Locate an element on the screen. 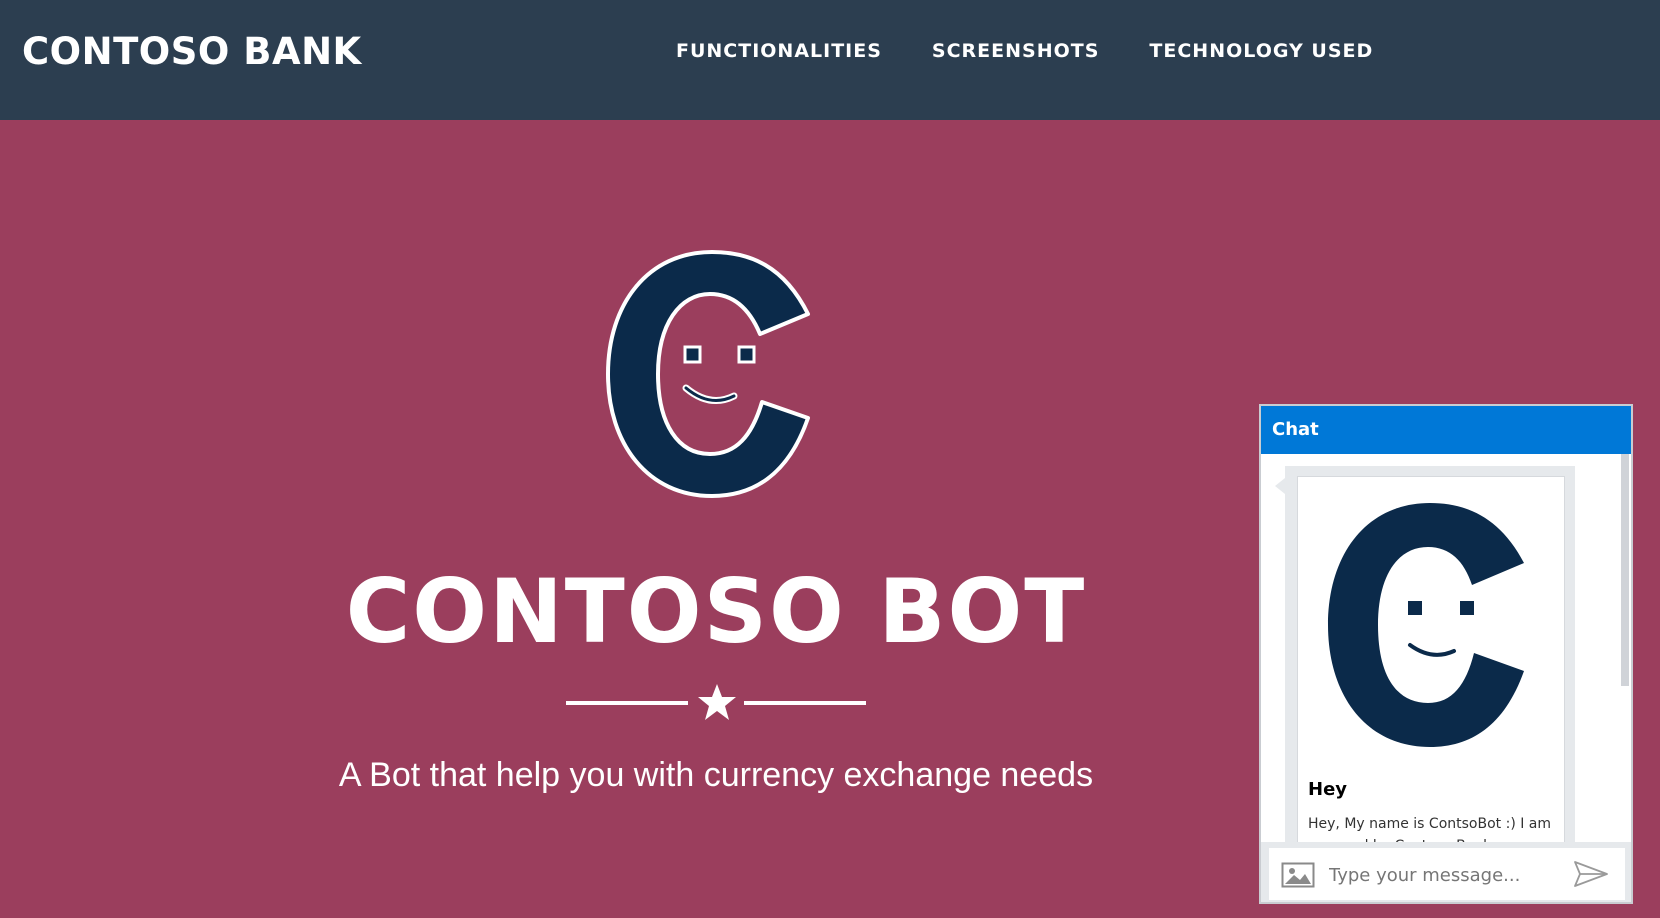 This screenshot has width=1660, height=918. chat-header: Chat is located at coordinates (1446, 430).